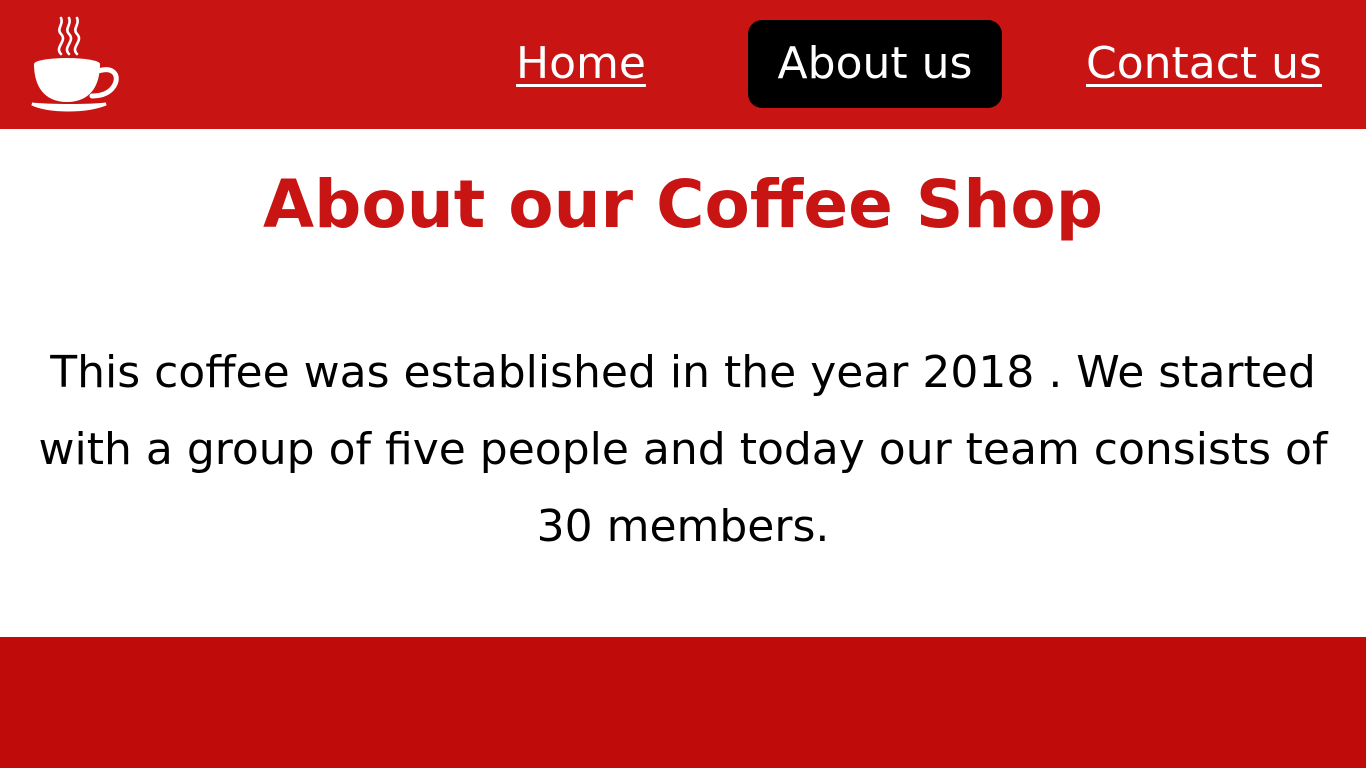 This screenshot has width=1366, height=768. Describe the element at coordinates (683, 204) in the screenshot. I see `page-title: About our Coffee Shop` at that location.